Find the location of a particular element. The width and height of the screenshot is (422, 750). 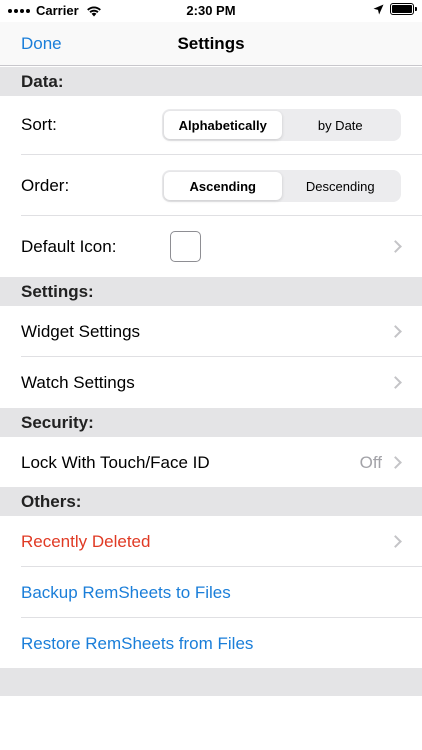

widget-settings-label: Widget Settings is located at coordinates (81, 331).